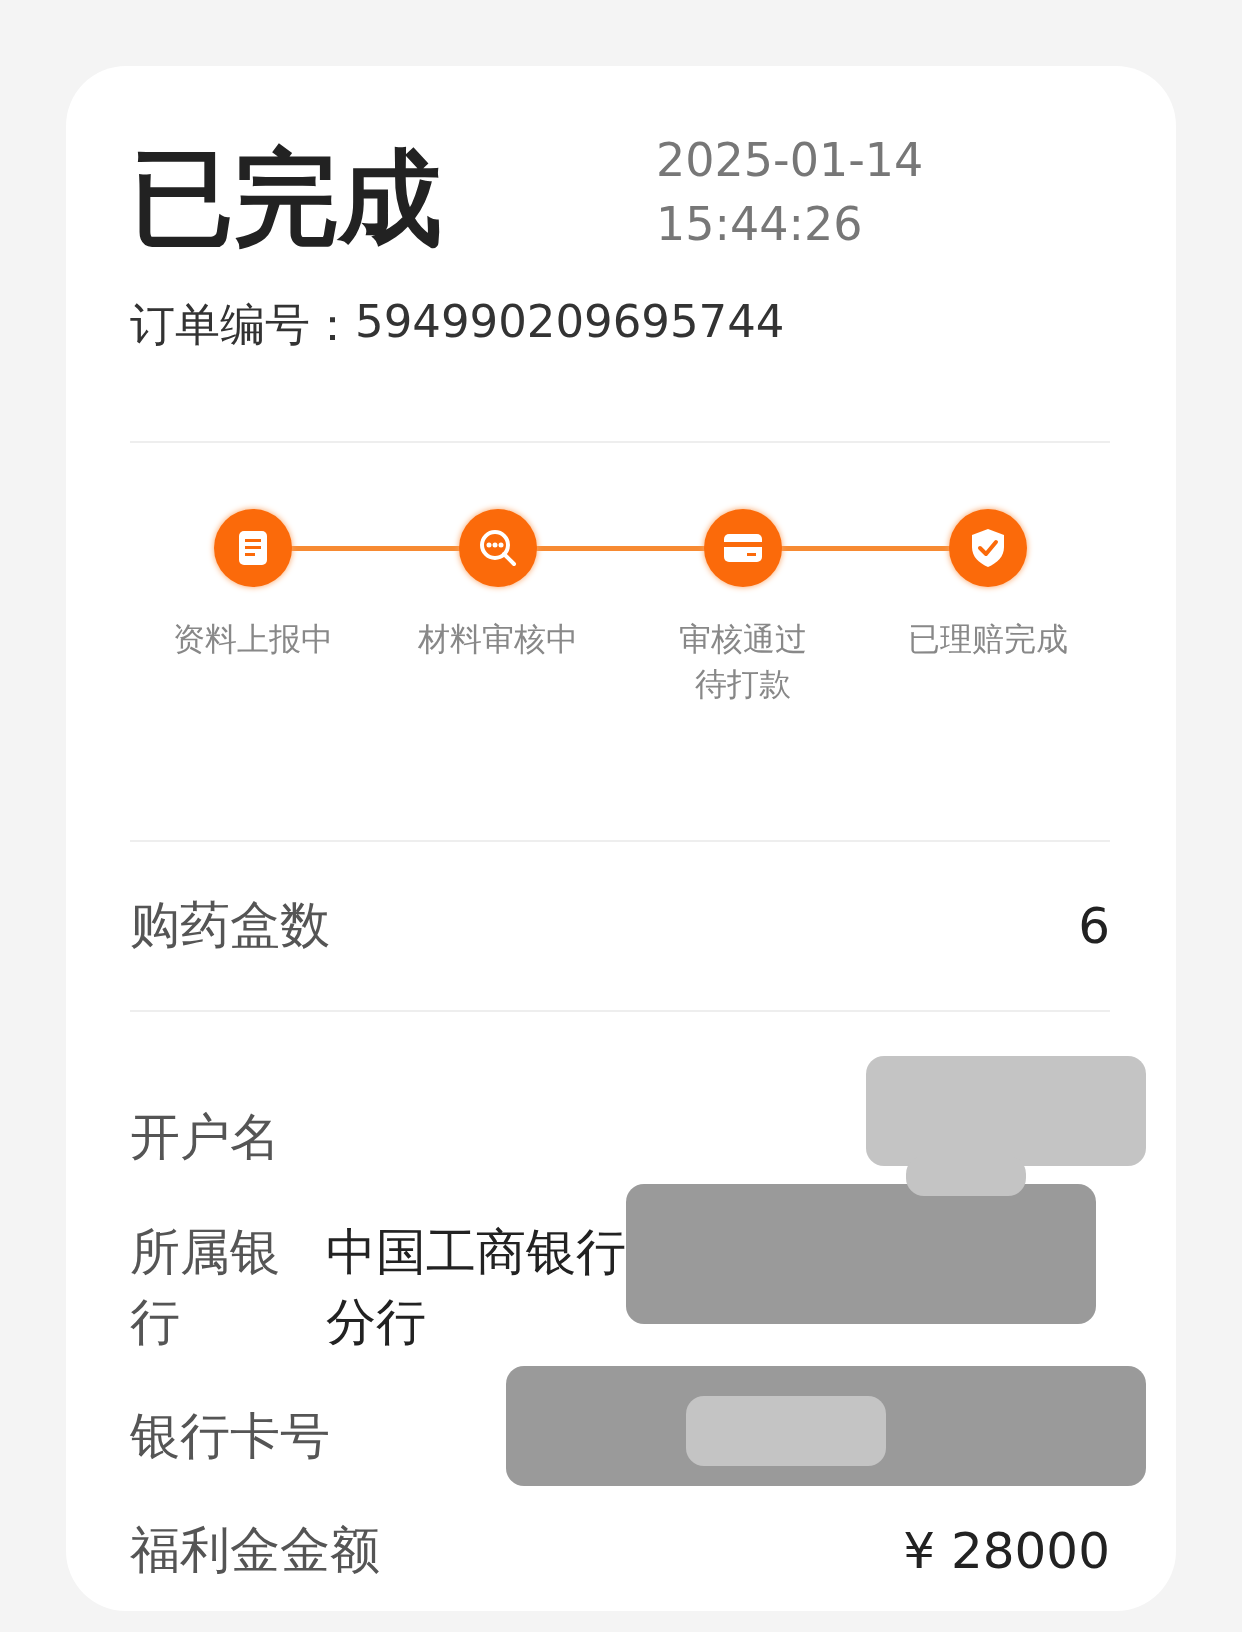  Describe the element at coordinates (205, 1138) in the screenshot. I see `field-label: 开户名` at that location.